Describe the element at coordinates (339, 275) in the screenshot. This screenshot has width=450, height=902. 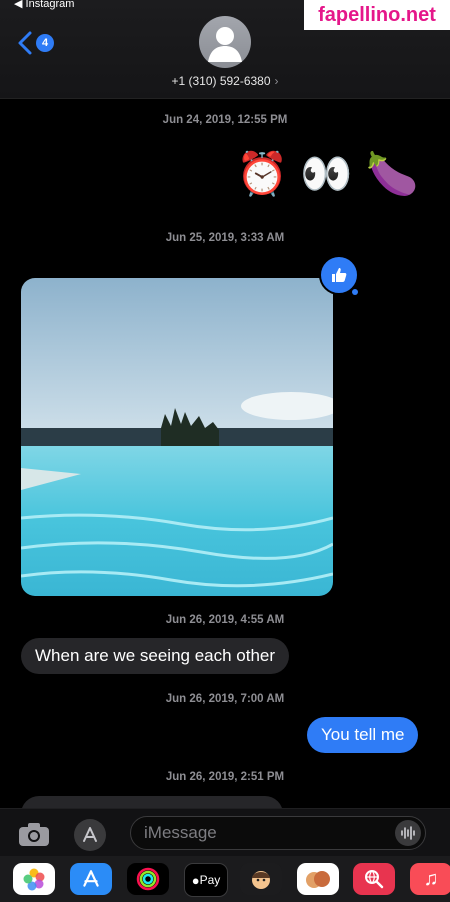
I see `thumbs-up-icon` at that location.